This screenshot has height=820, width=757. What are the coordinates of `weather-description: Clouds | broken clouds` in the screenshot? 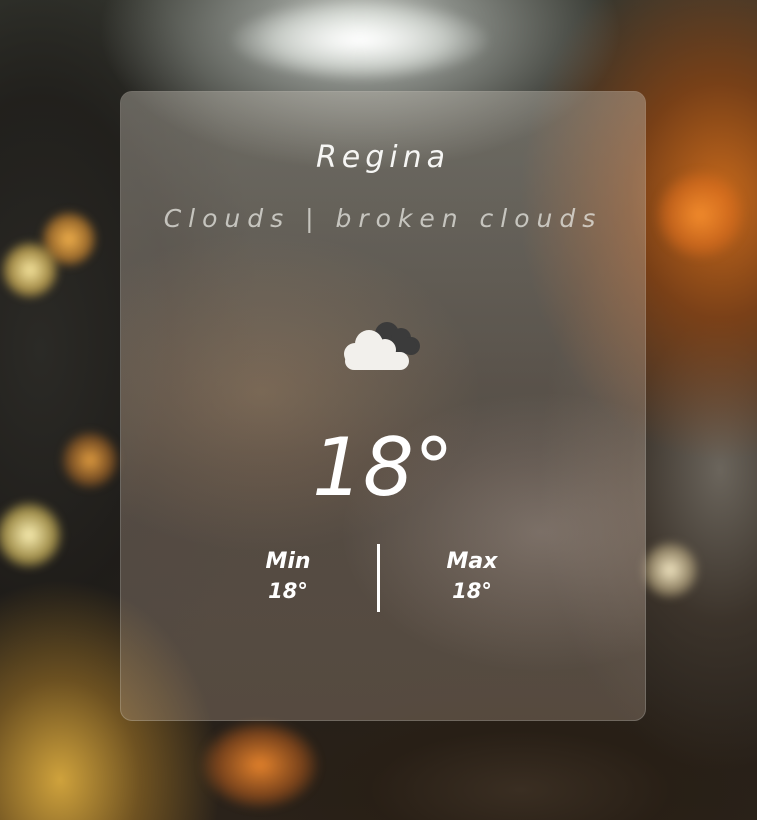 It's located at (383, 218).